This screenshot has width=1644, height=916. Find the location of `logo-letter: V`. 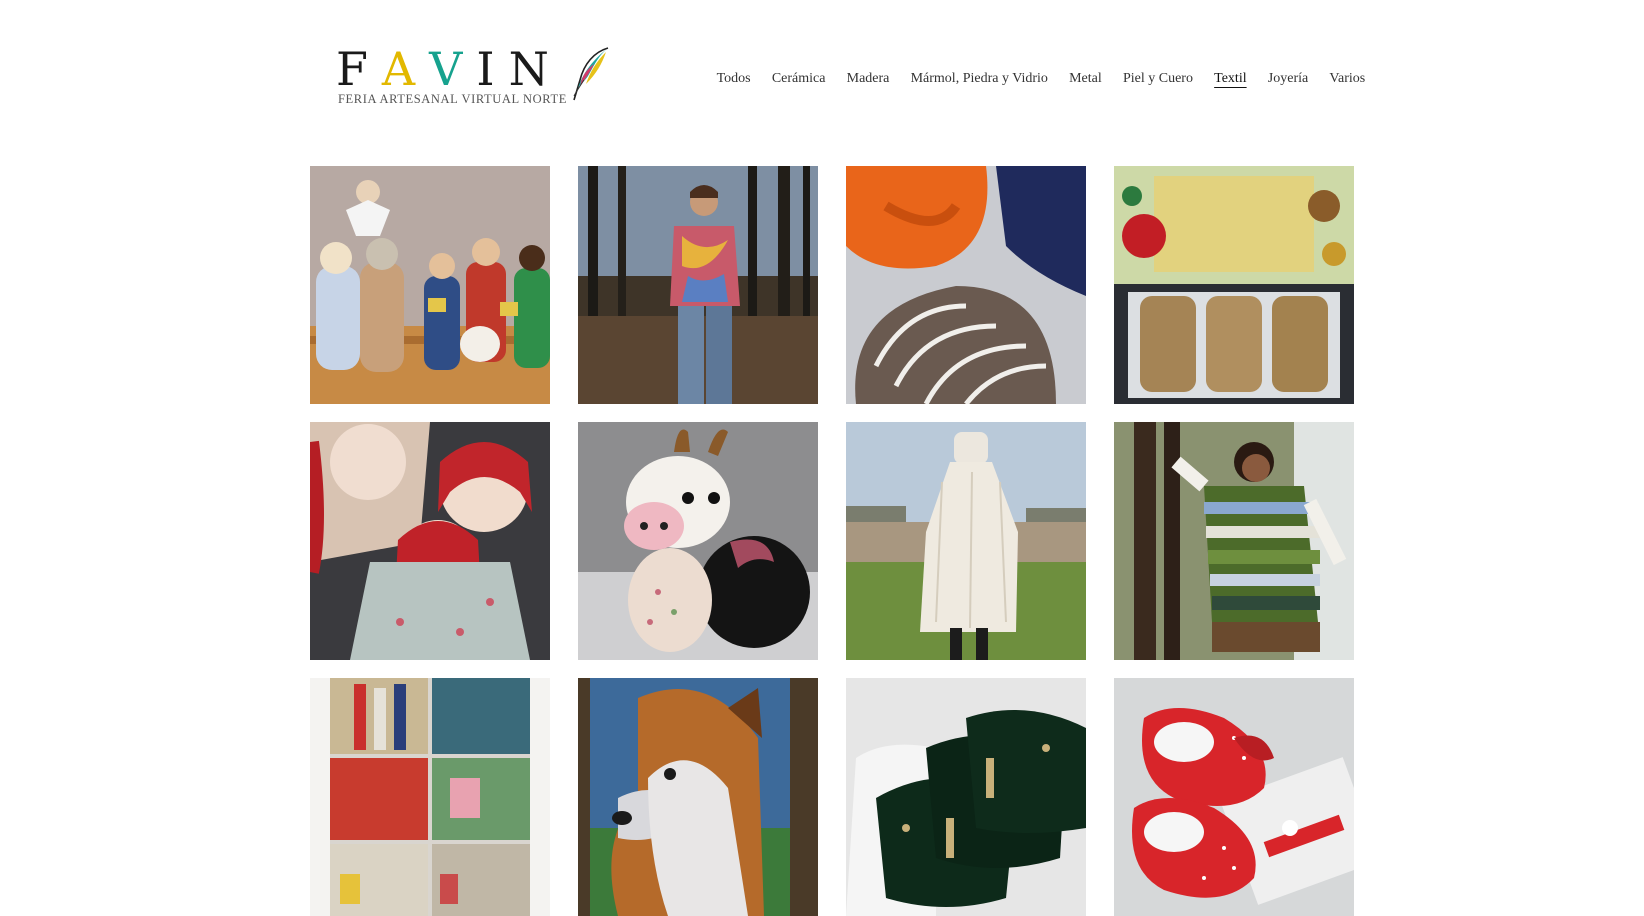

logo-letter: V is located at coordinates (453, 69).